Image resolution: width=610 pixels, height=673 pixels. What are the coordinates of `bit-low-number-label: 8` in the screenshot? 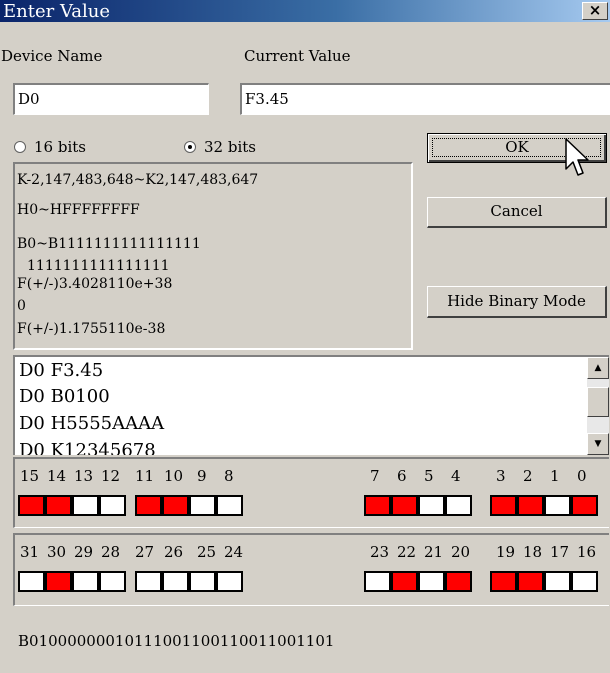 It's located at (229, 476).